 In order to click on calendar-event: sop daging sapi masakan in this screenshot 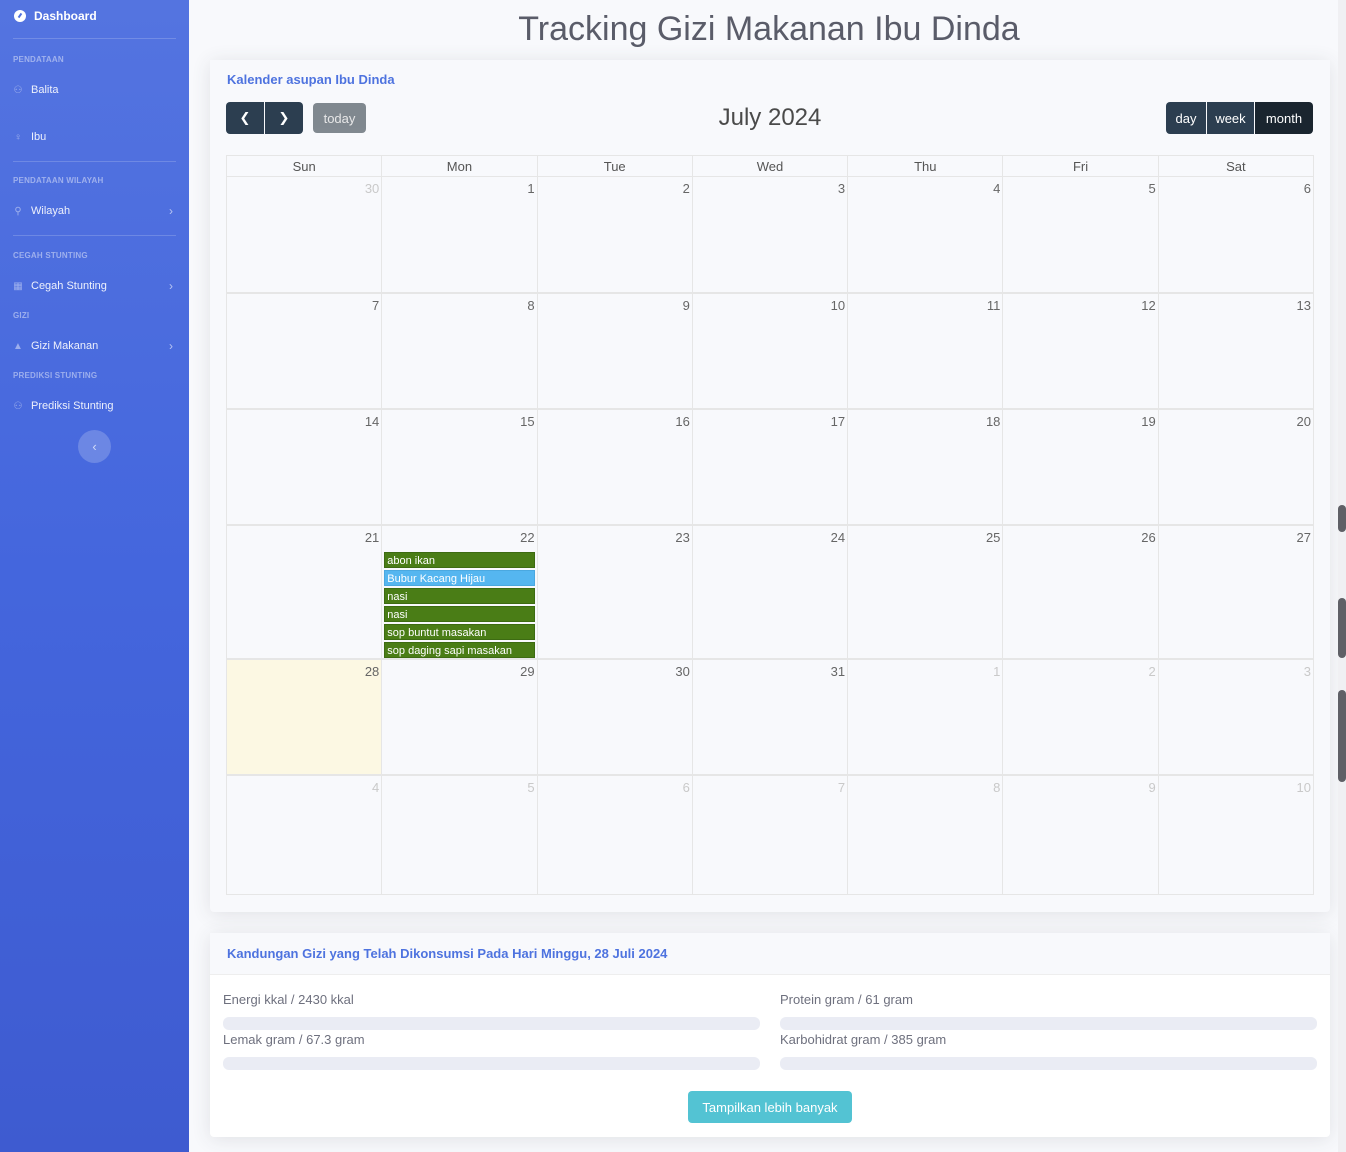, I will do `click(459, 650)`.